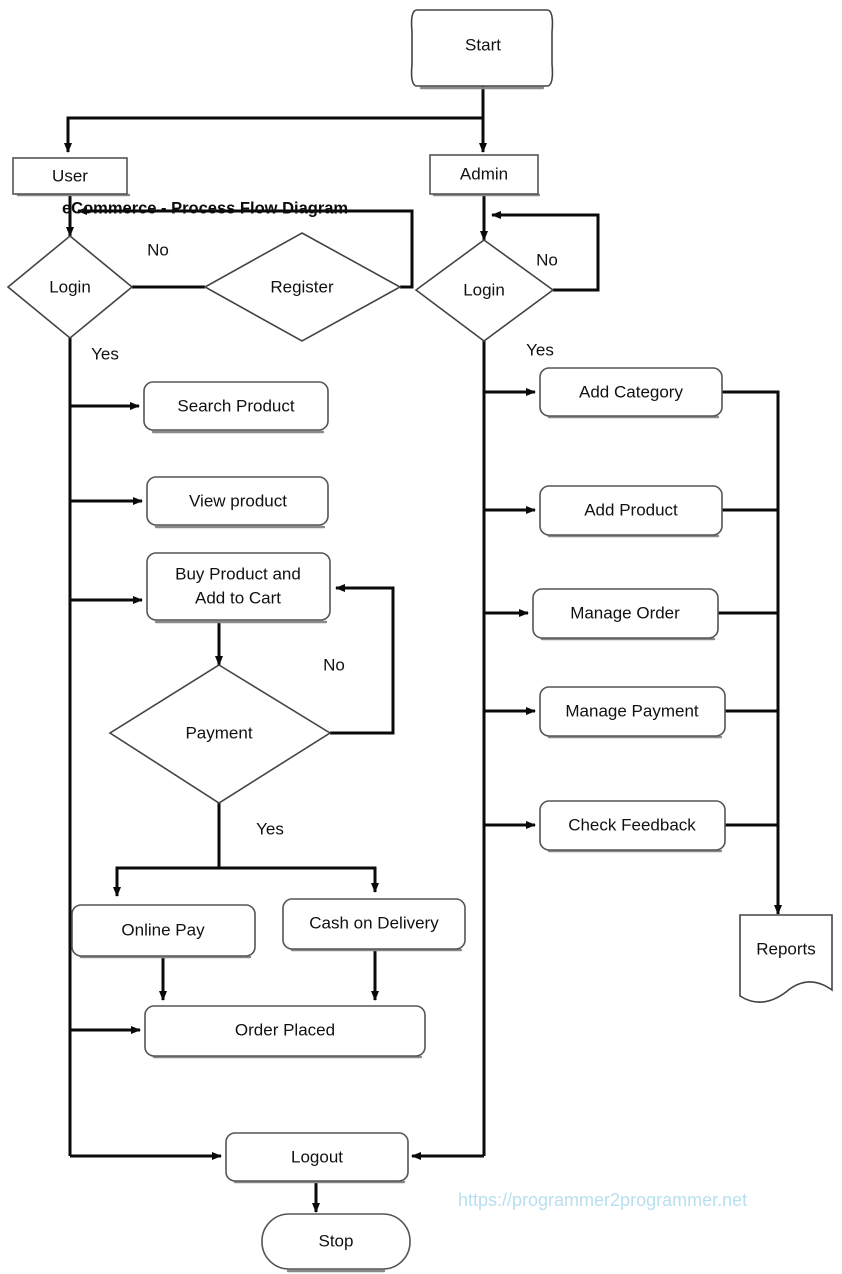 Image resolution: width=842 pixels, height=1274 pixels. Describe the element at coordinates (336, 1240) in the screenshot. I see `node-stop-label: Stop` at that location.